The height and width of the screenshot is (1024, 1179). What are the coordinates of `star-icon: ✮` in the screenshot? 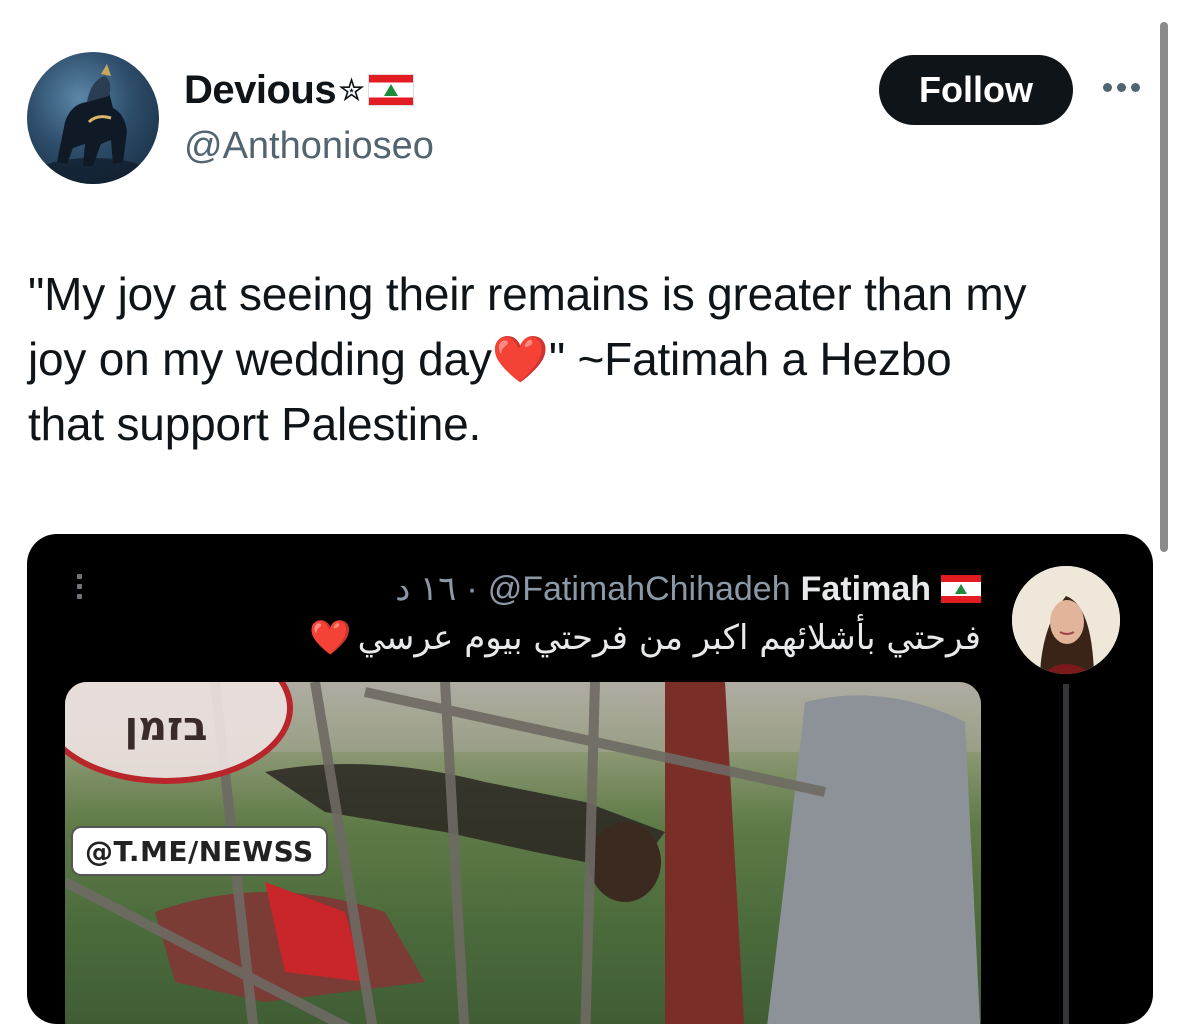 It's located at (351, 90).